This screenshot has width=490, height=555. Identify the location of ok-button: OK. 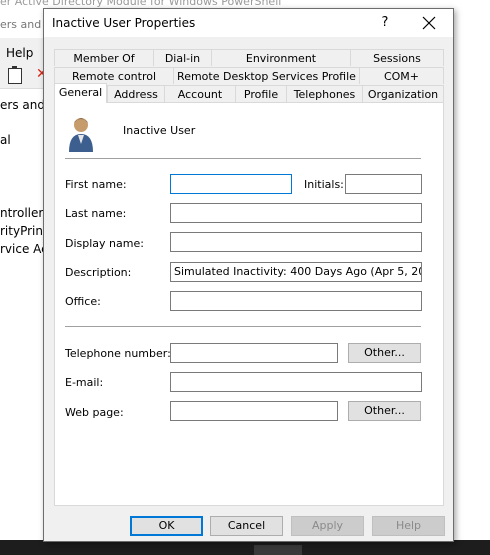
(166, 526).